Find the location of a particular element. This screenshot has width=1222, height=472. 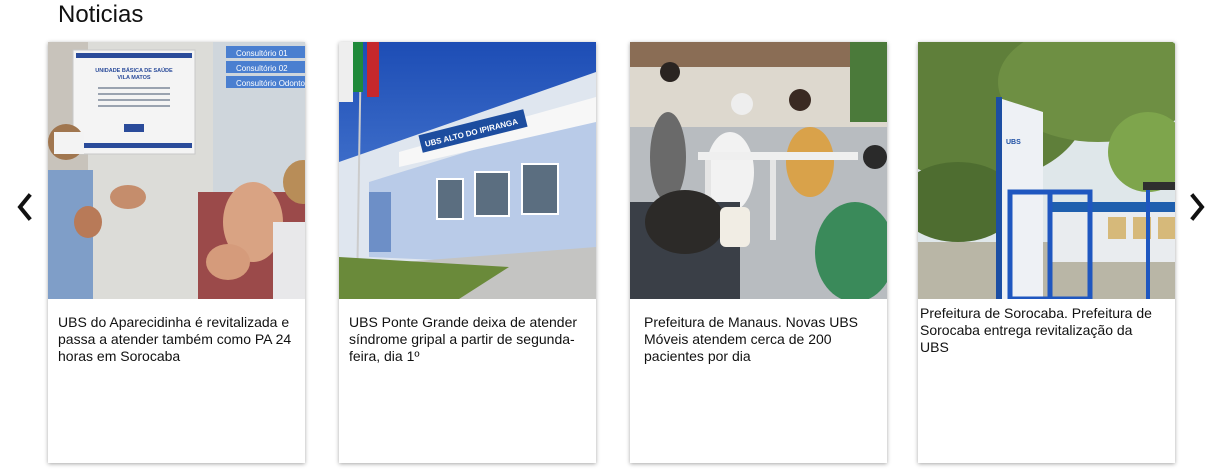

carousel-prev-button is located at coordinates (24, 207).